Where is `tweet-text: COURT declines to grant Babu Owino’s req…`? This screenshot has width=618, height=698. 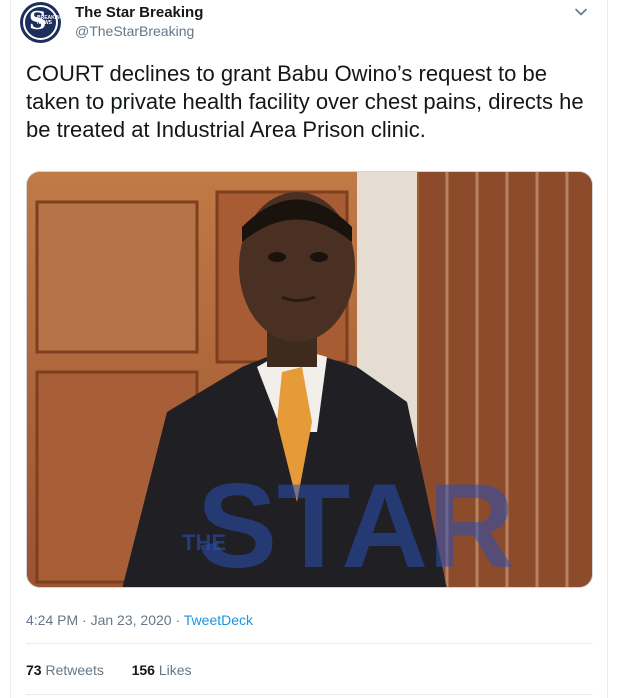
tweet-text: COURT declines to grant Babu Owino’s req… is located at coordinates (305, 101).